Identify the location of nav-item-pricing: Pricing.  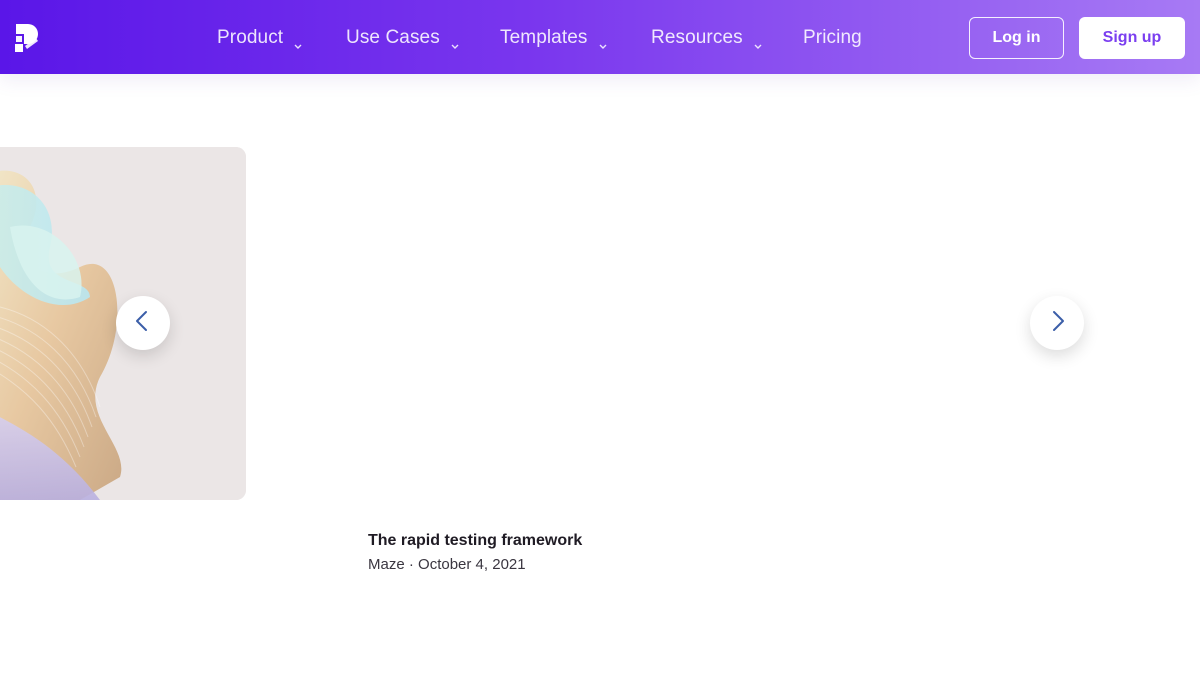
(832, 38).